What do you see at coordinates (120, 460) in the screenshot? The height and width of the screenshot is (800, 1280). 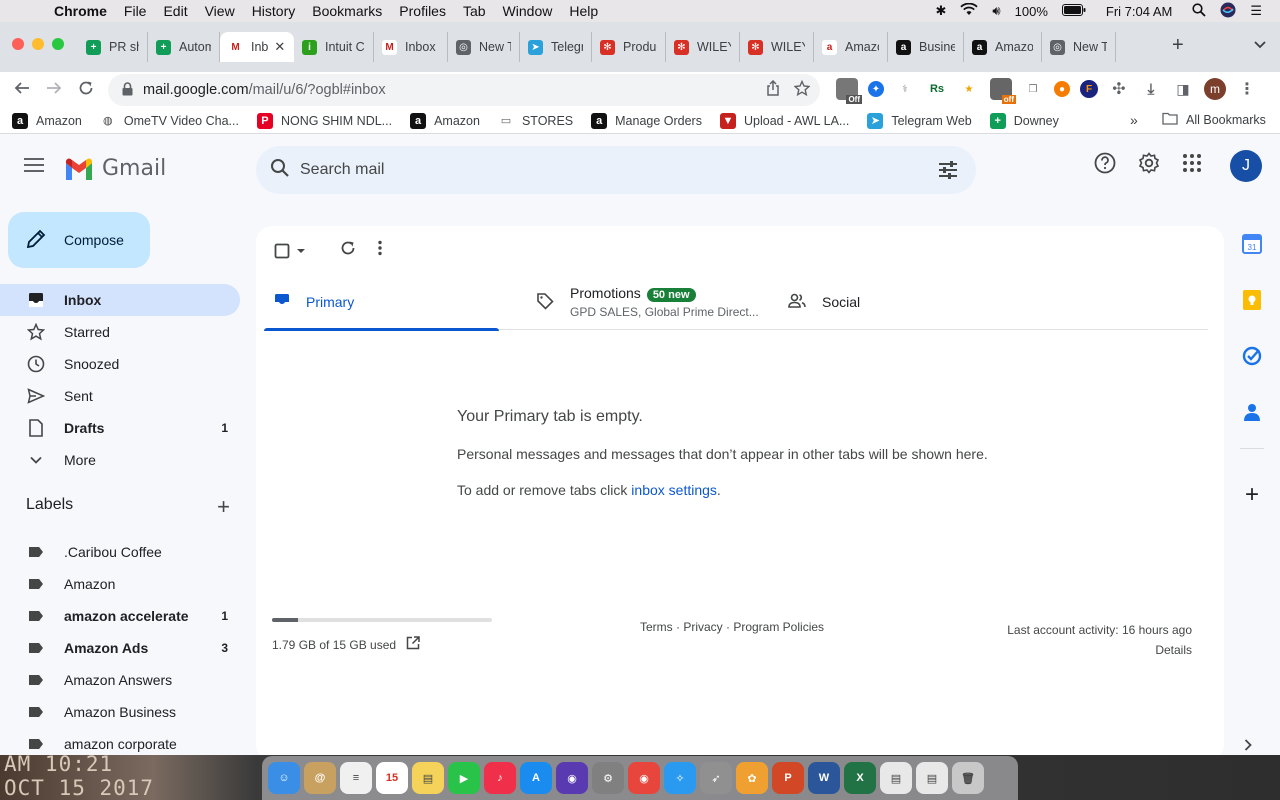 I see `nav-item-more: More` at bounding box center [120, 460].